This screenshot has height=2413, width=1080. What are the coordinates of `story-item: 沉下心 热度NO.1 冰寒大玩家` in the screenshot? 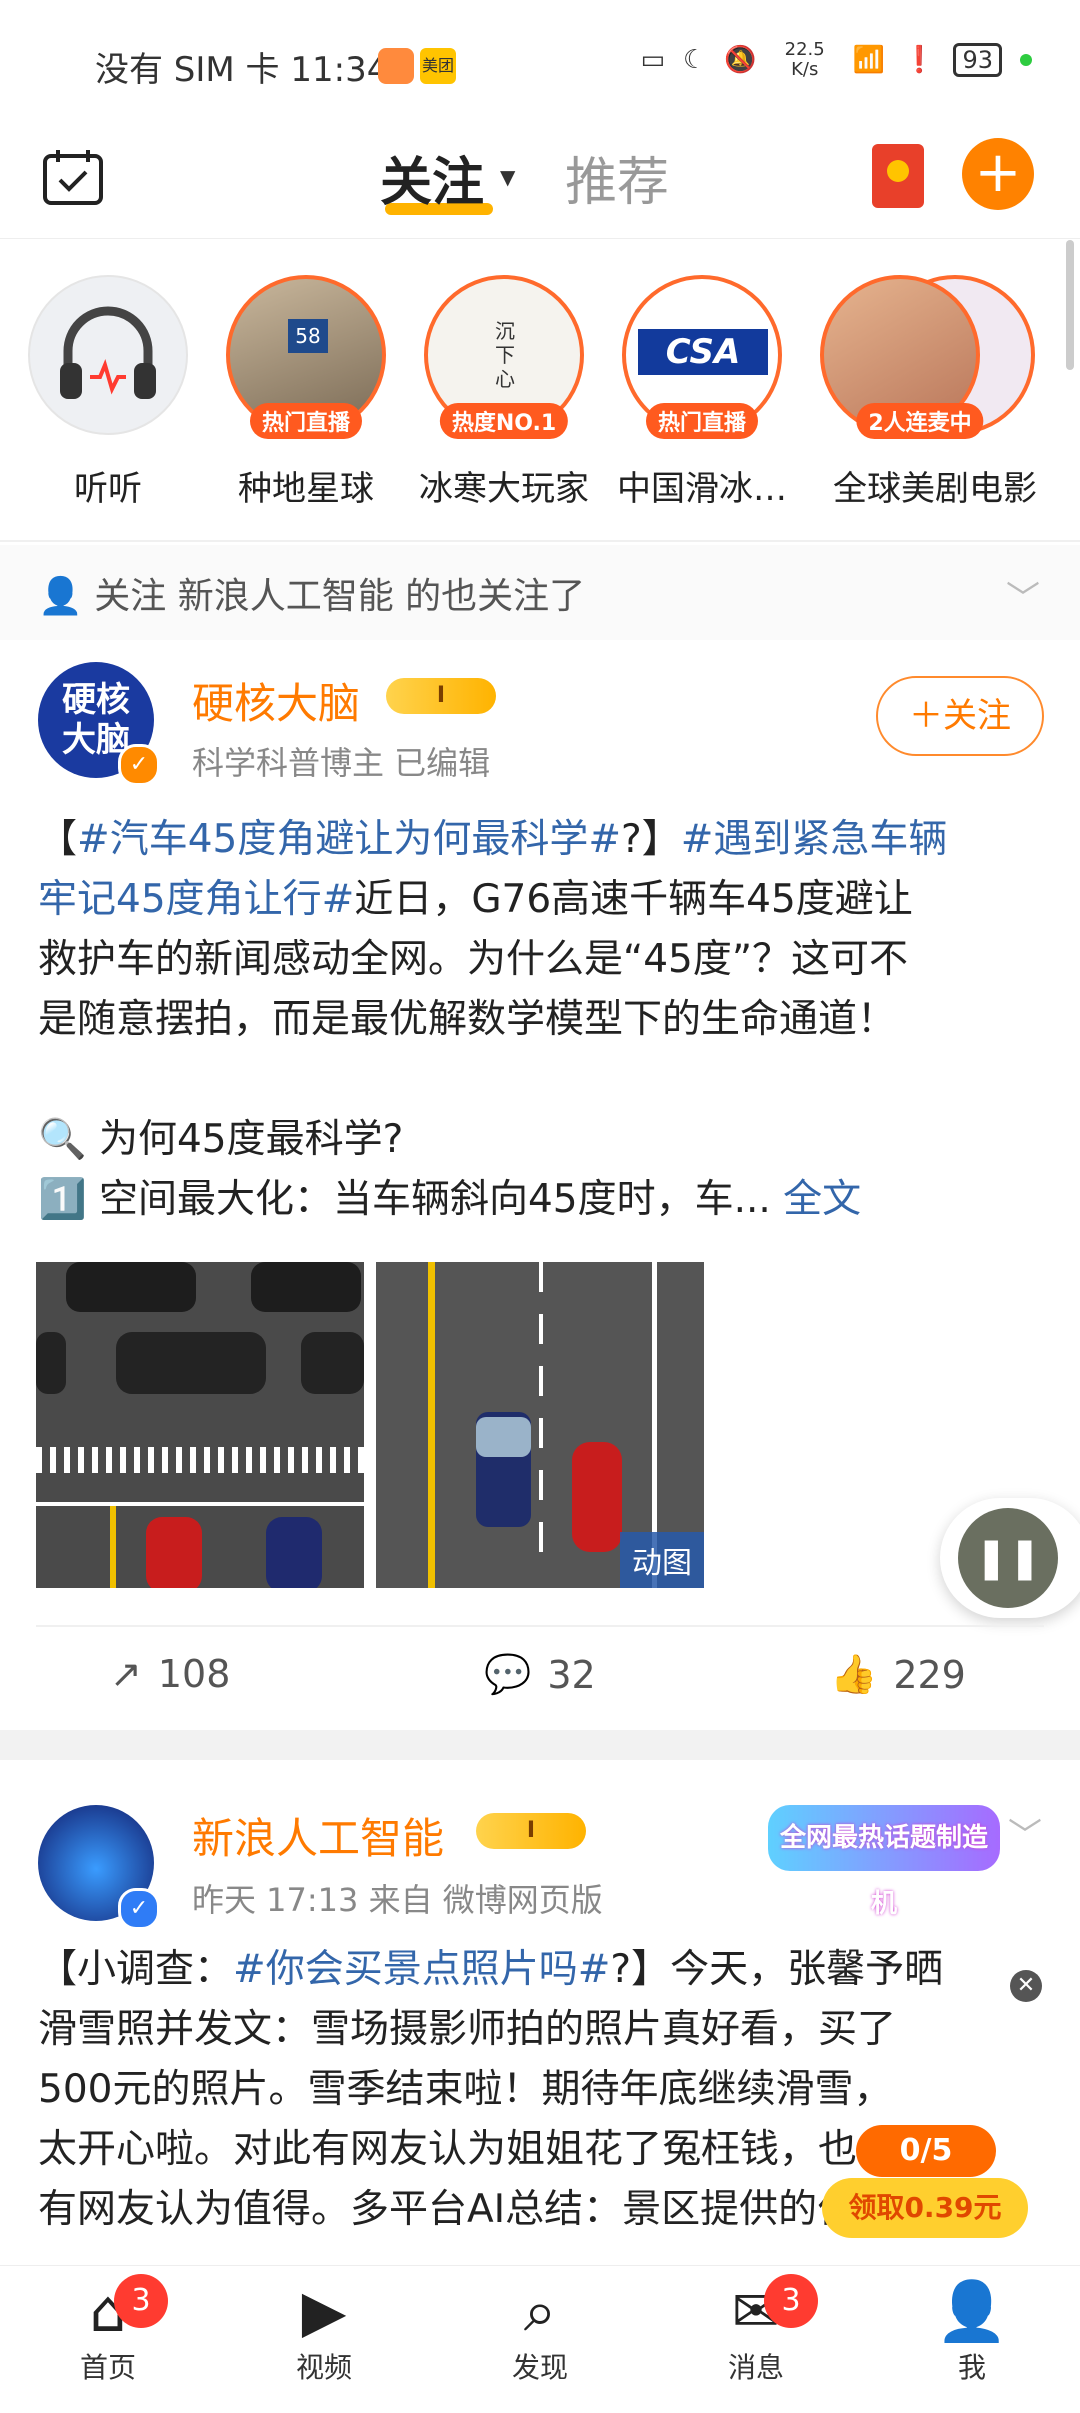 It's located at (504, 392).